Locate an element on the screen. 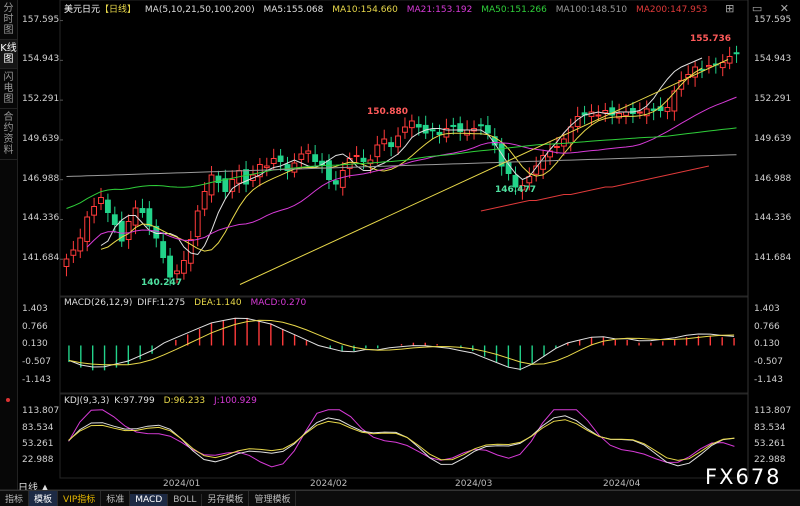 This screenshot has height=506, width=800. kdj-j-line is located at coordinates (401, 438).